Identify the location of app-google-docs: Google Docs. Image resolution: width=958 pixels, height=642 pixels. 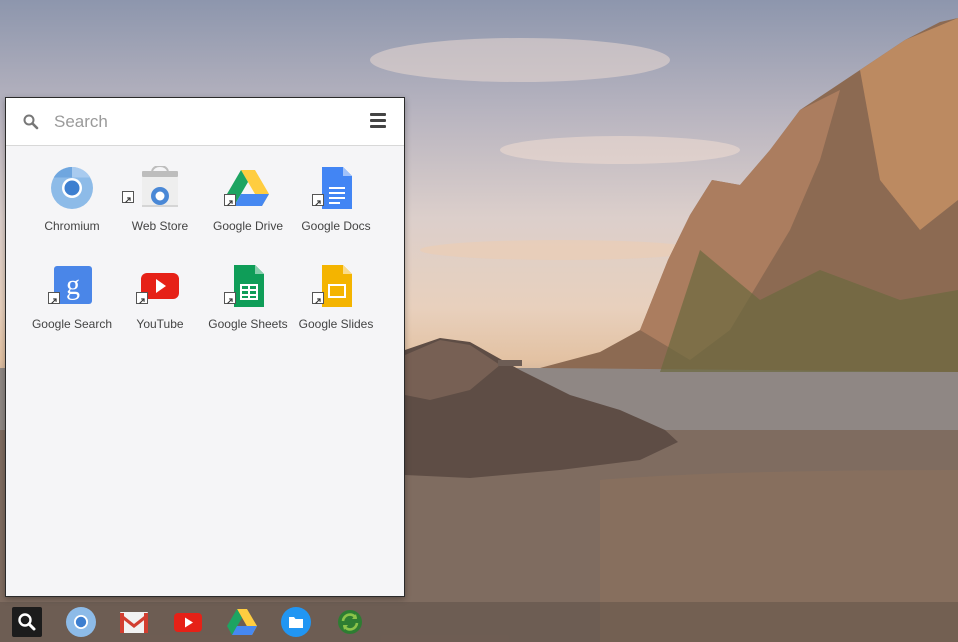
(336, 213).